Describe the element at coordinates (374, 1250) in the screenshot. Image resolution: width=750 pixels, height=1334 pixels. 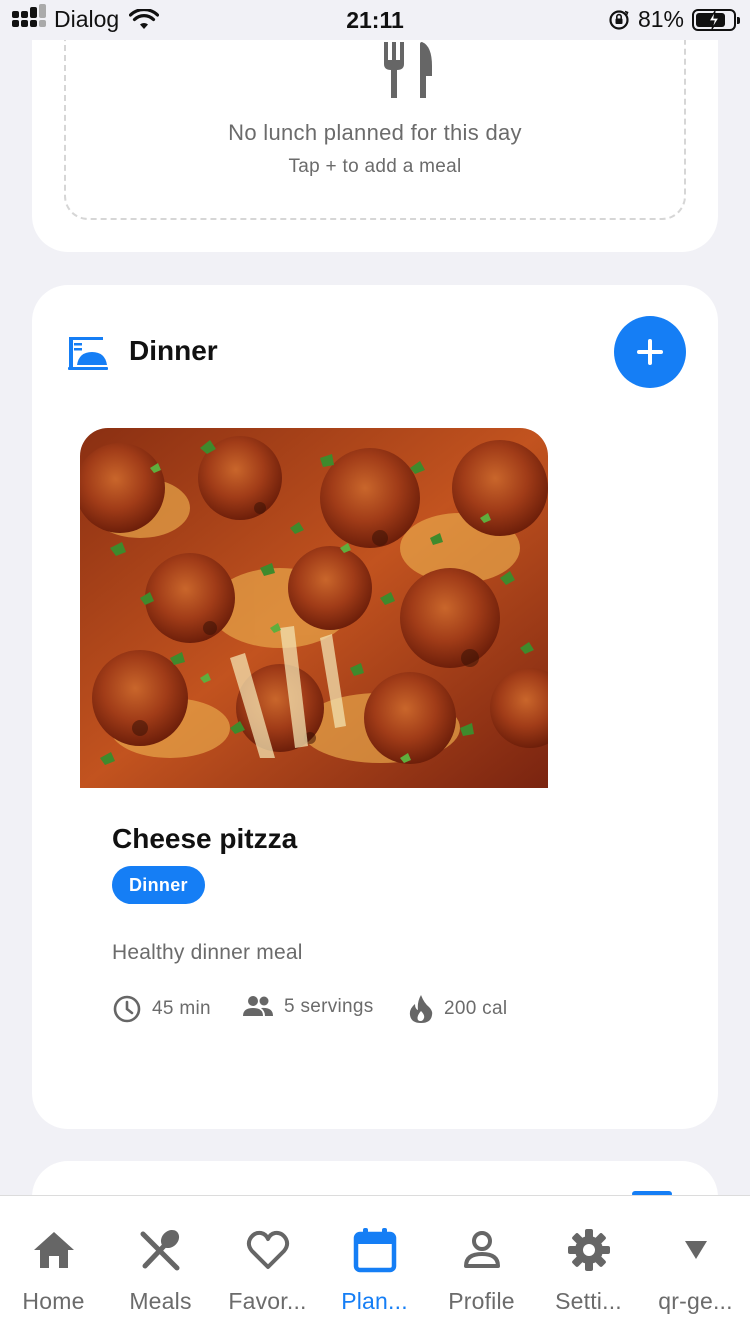
I see `calendar-icon` at that location.